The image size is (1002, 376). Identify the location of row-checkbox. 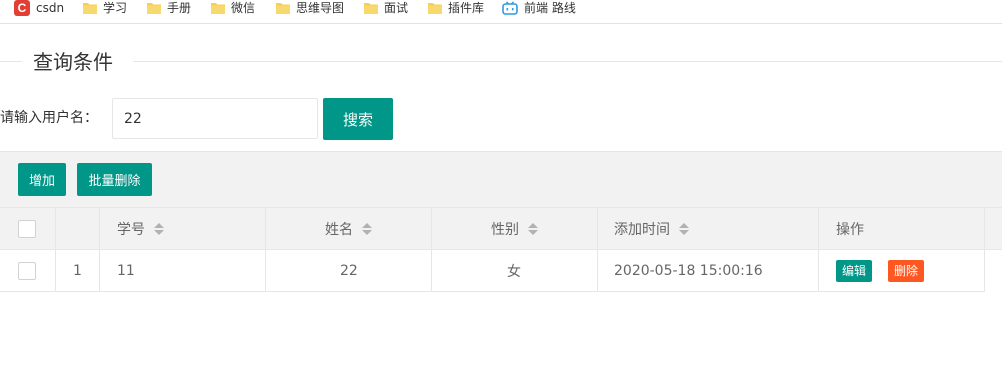
(27, 270).